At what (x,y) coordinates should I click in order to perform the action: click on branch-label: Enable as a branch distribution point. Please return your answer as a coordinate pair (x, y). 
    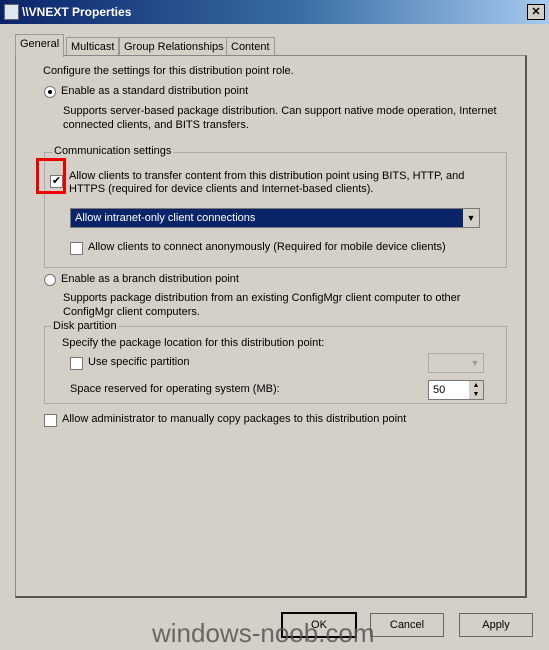
    Looking at the image, I should click on (150, 279).